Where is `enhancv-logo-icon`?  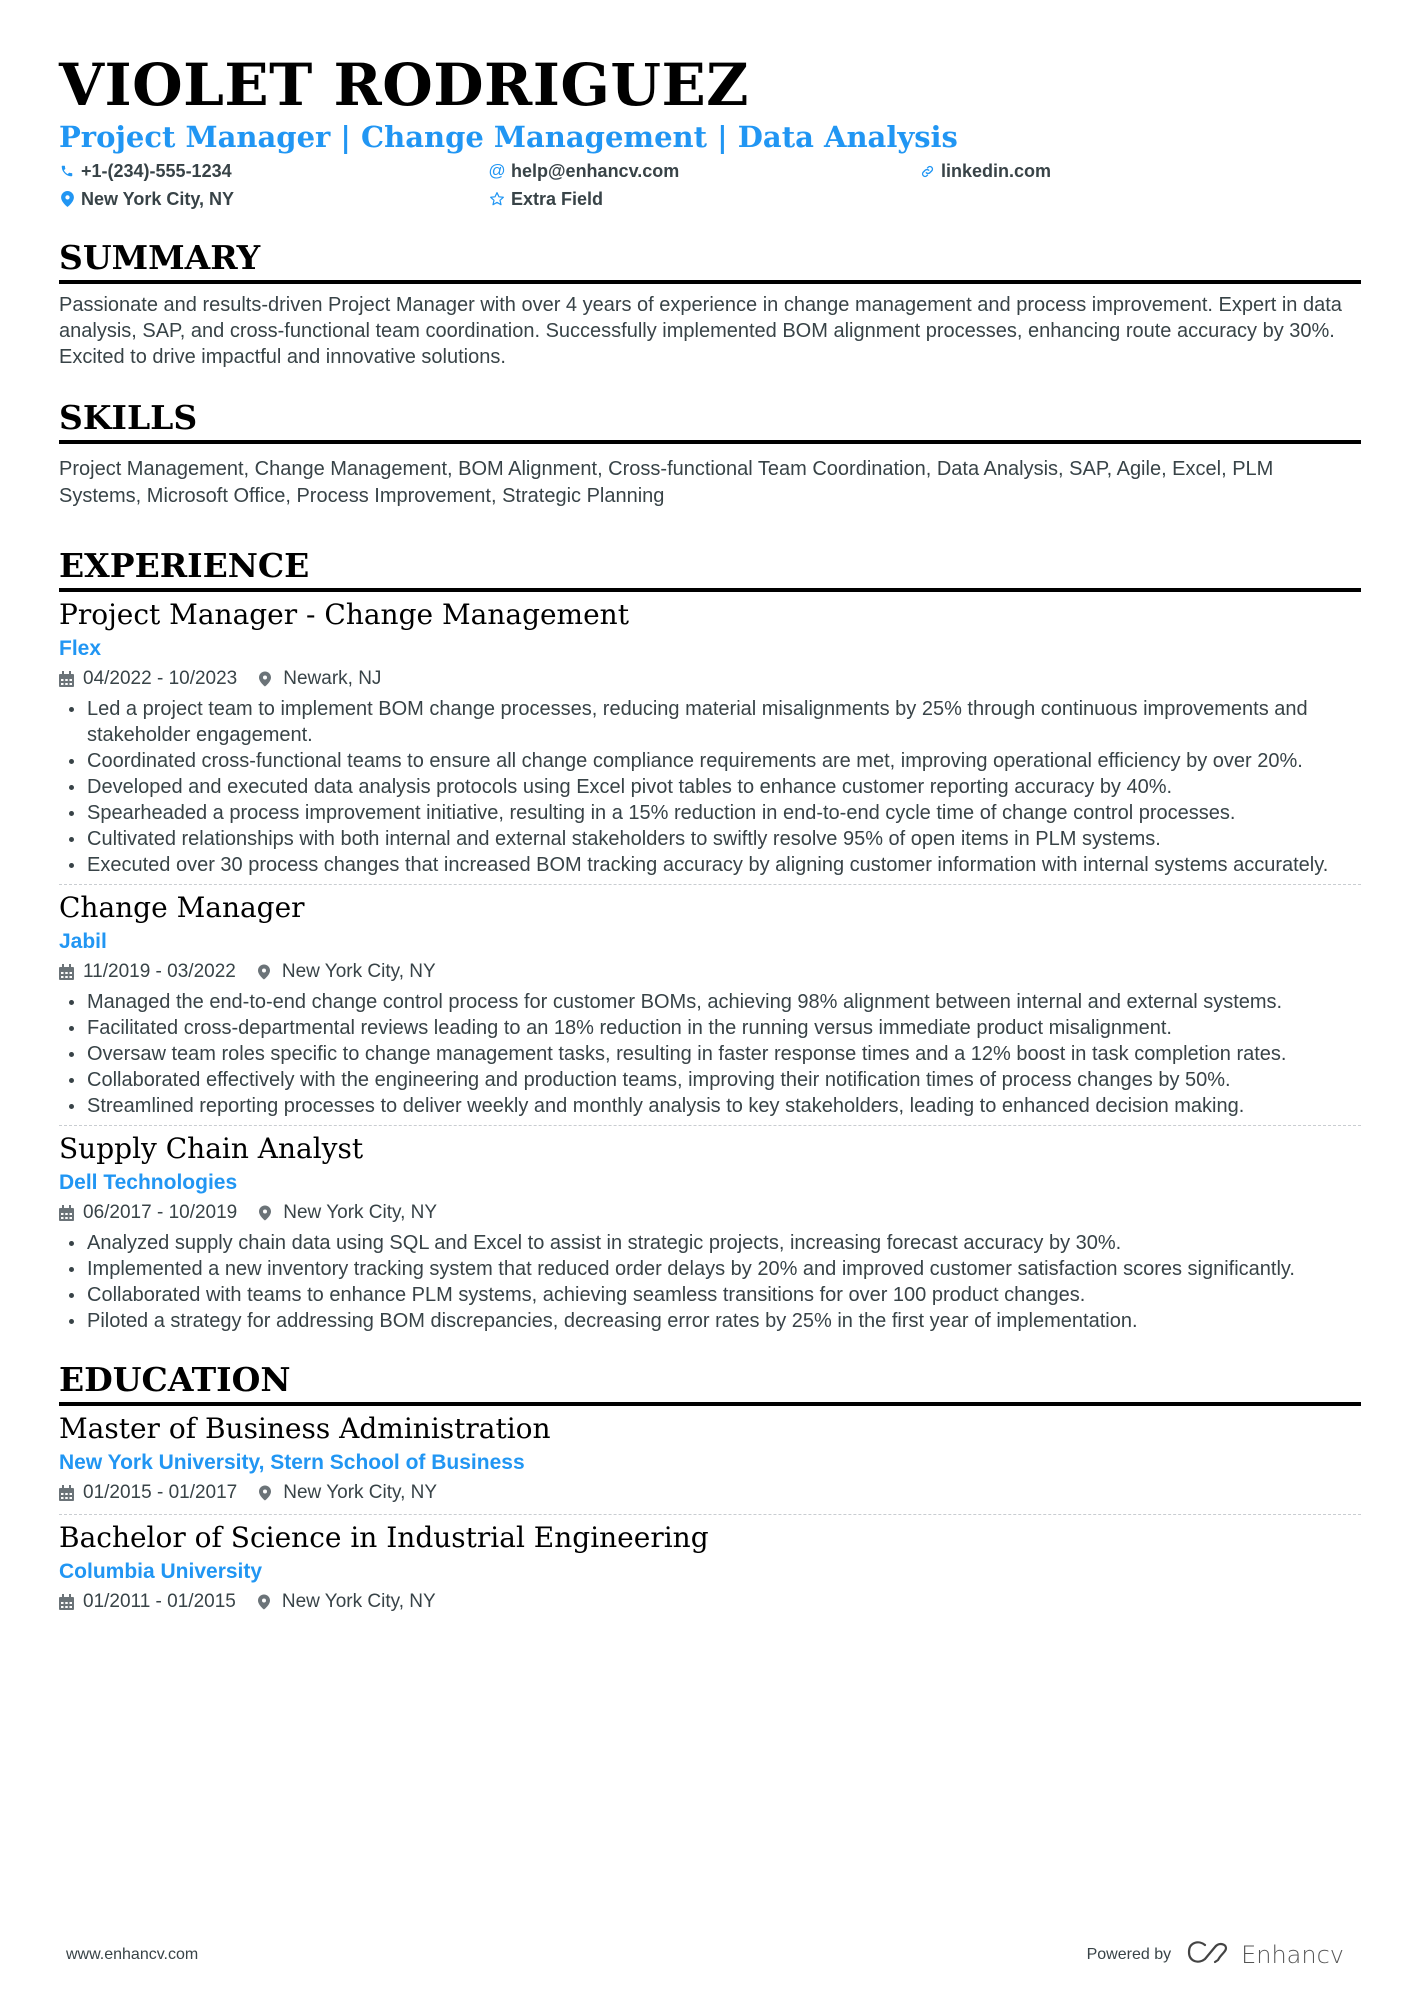 enhancv-logo-icon is located at coordinates (1208, 1955).